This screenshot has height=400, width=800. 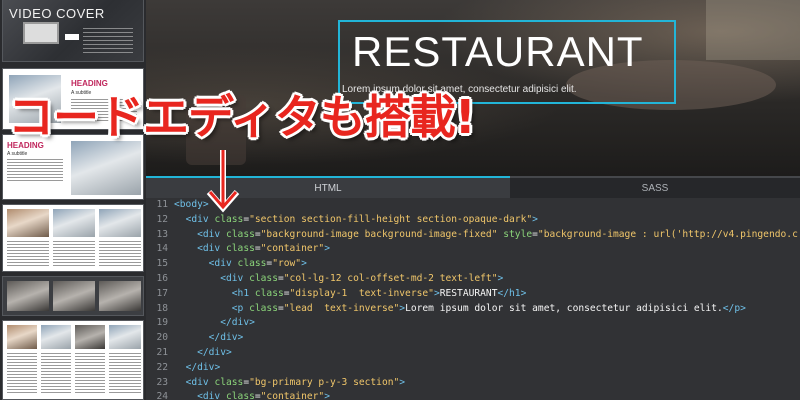 I want to click on background-window, so click(x=753, y=30).